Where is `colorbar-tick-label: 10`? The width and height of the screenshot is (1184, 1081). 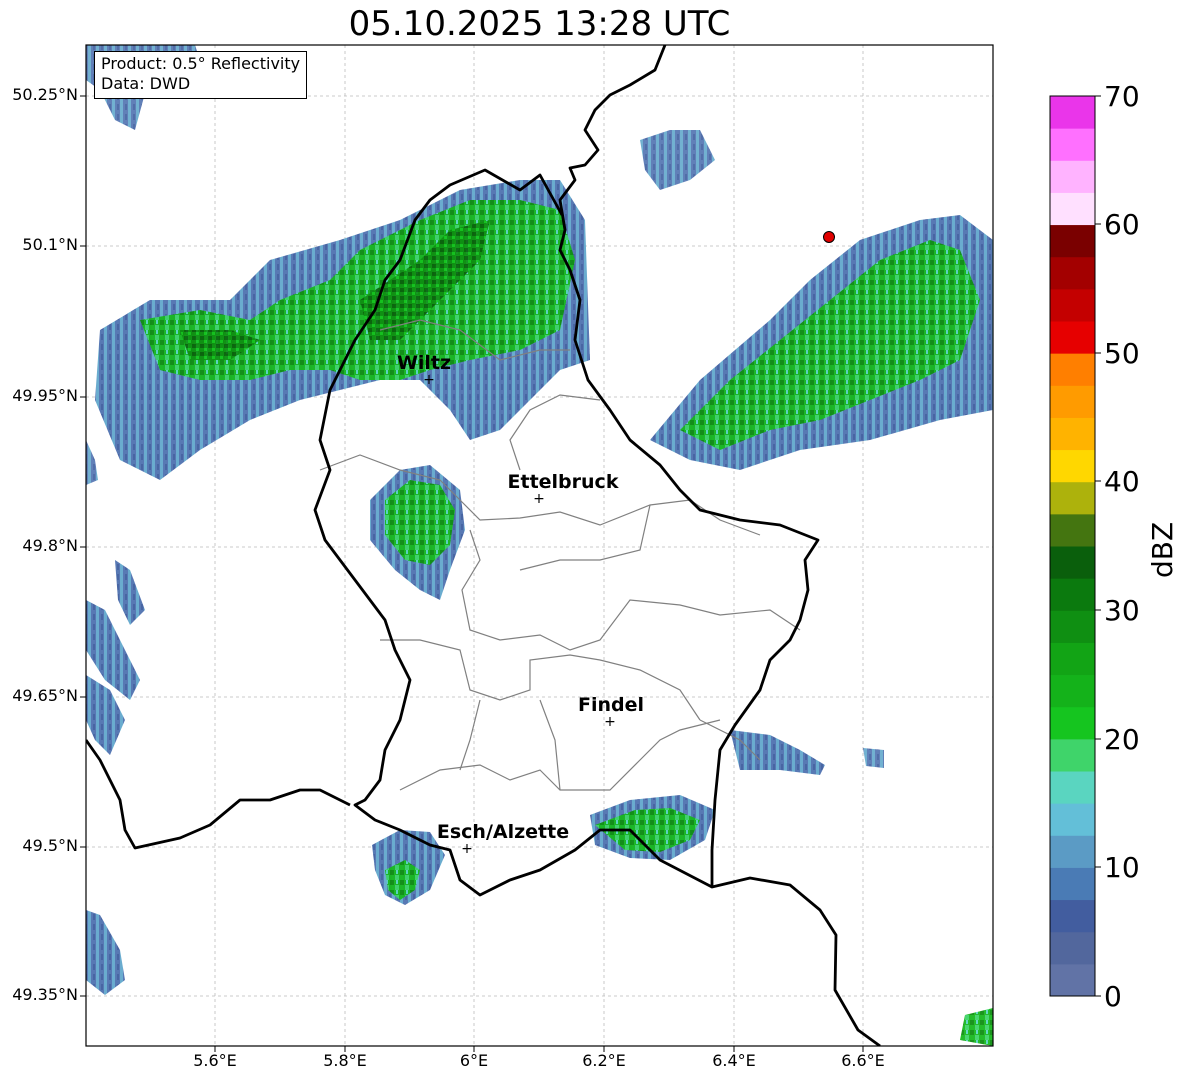
colorbar-tick-label: 10 is located at coordinates (1122, 867).